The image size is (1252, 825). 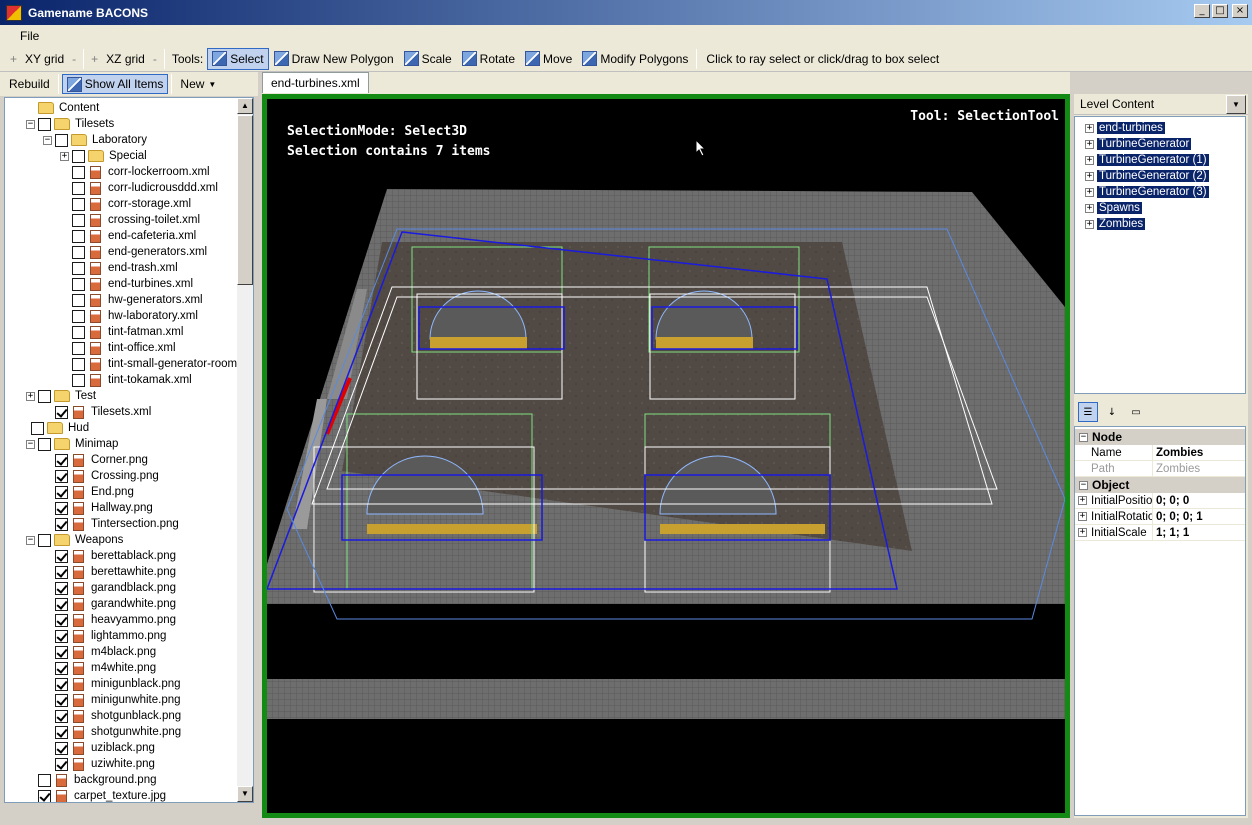 What do you see at coordinates (102, 476) in the screenshot?
I see `tree-item-file: Crossing.png` at bounding box center [102, 476].